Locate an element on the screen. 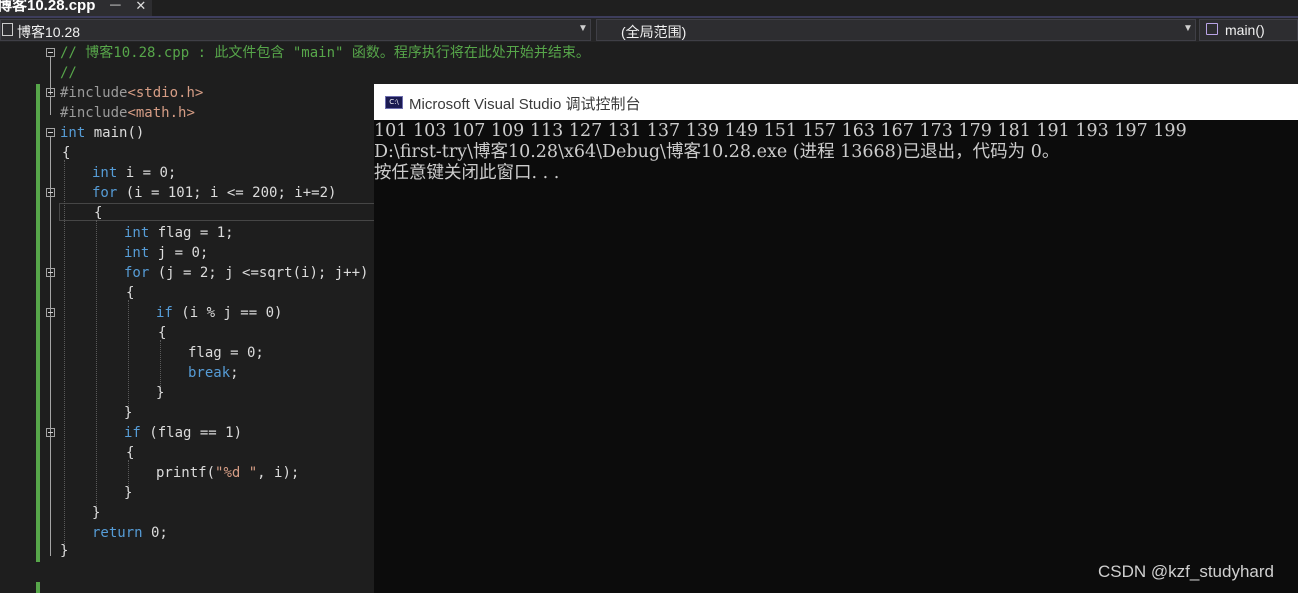 This screenshot has width=1298, height=593. code-line: int i = 0; is located at coordinates (134, 173).